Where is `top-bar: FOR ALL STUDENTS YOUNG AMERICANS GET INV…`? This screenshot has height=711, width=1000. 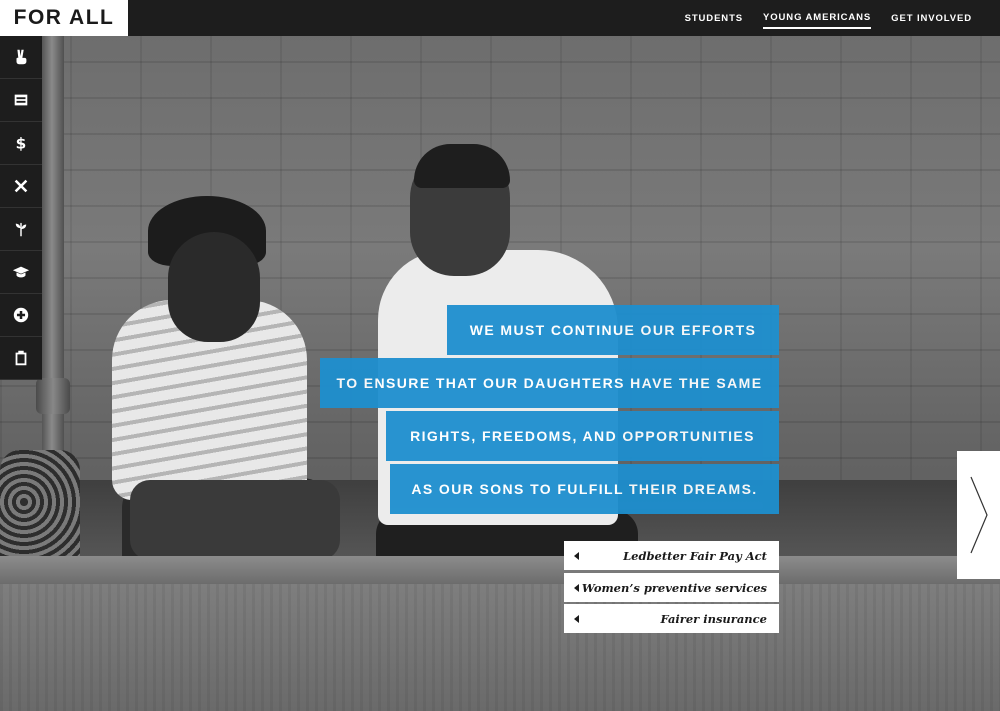
top-bar: FOR ALL STUDENTS YOUNG AMERICANS GET INV… is located at coordinates (500, 18).